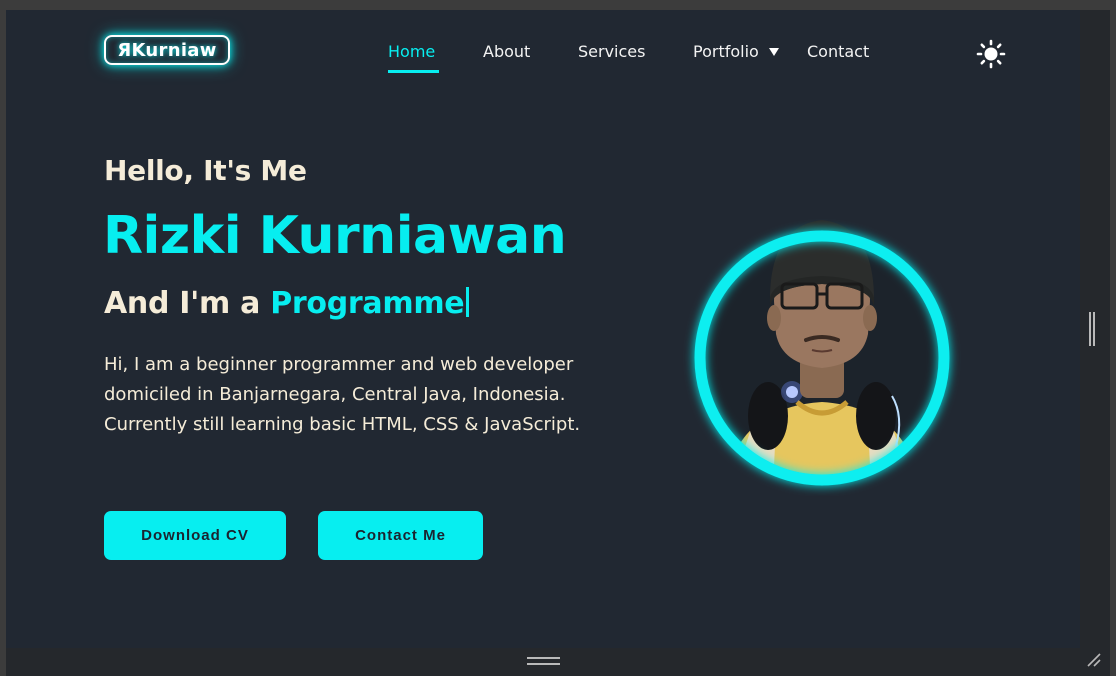 This screenshot has height=676, width=1116. Describe the element at coordinates (205, 170) in the screenshot. I see `greeting-heading: Hello, It's Me` at that location.